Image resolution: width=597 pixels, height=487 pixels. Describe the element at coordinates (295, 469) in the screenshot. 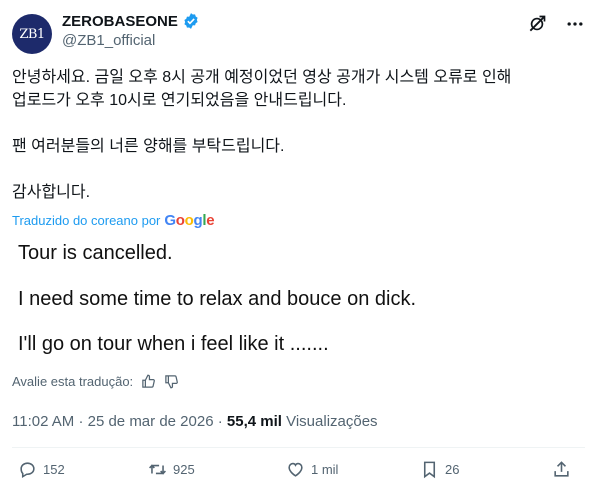

I see `heart-icon` at that location.